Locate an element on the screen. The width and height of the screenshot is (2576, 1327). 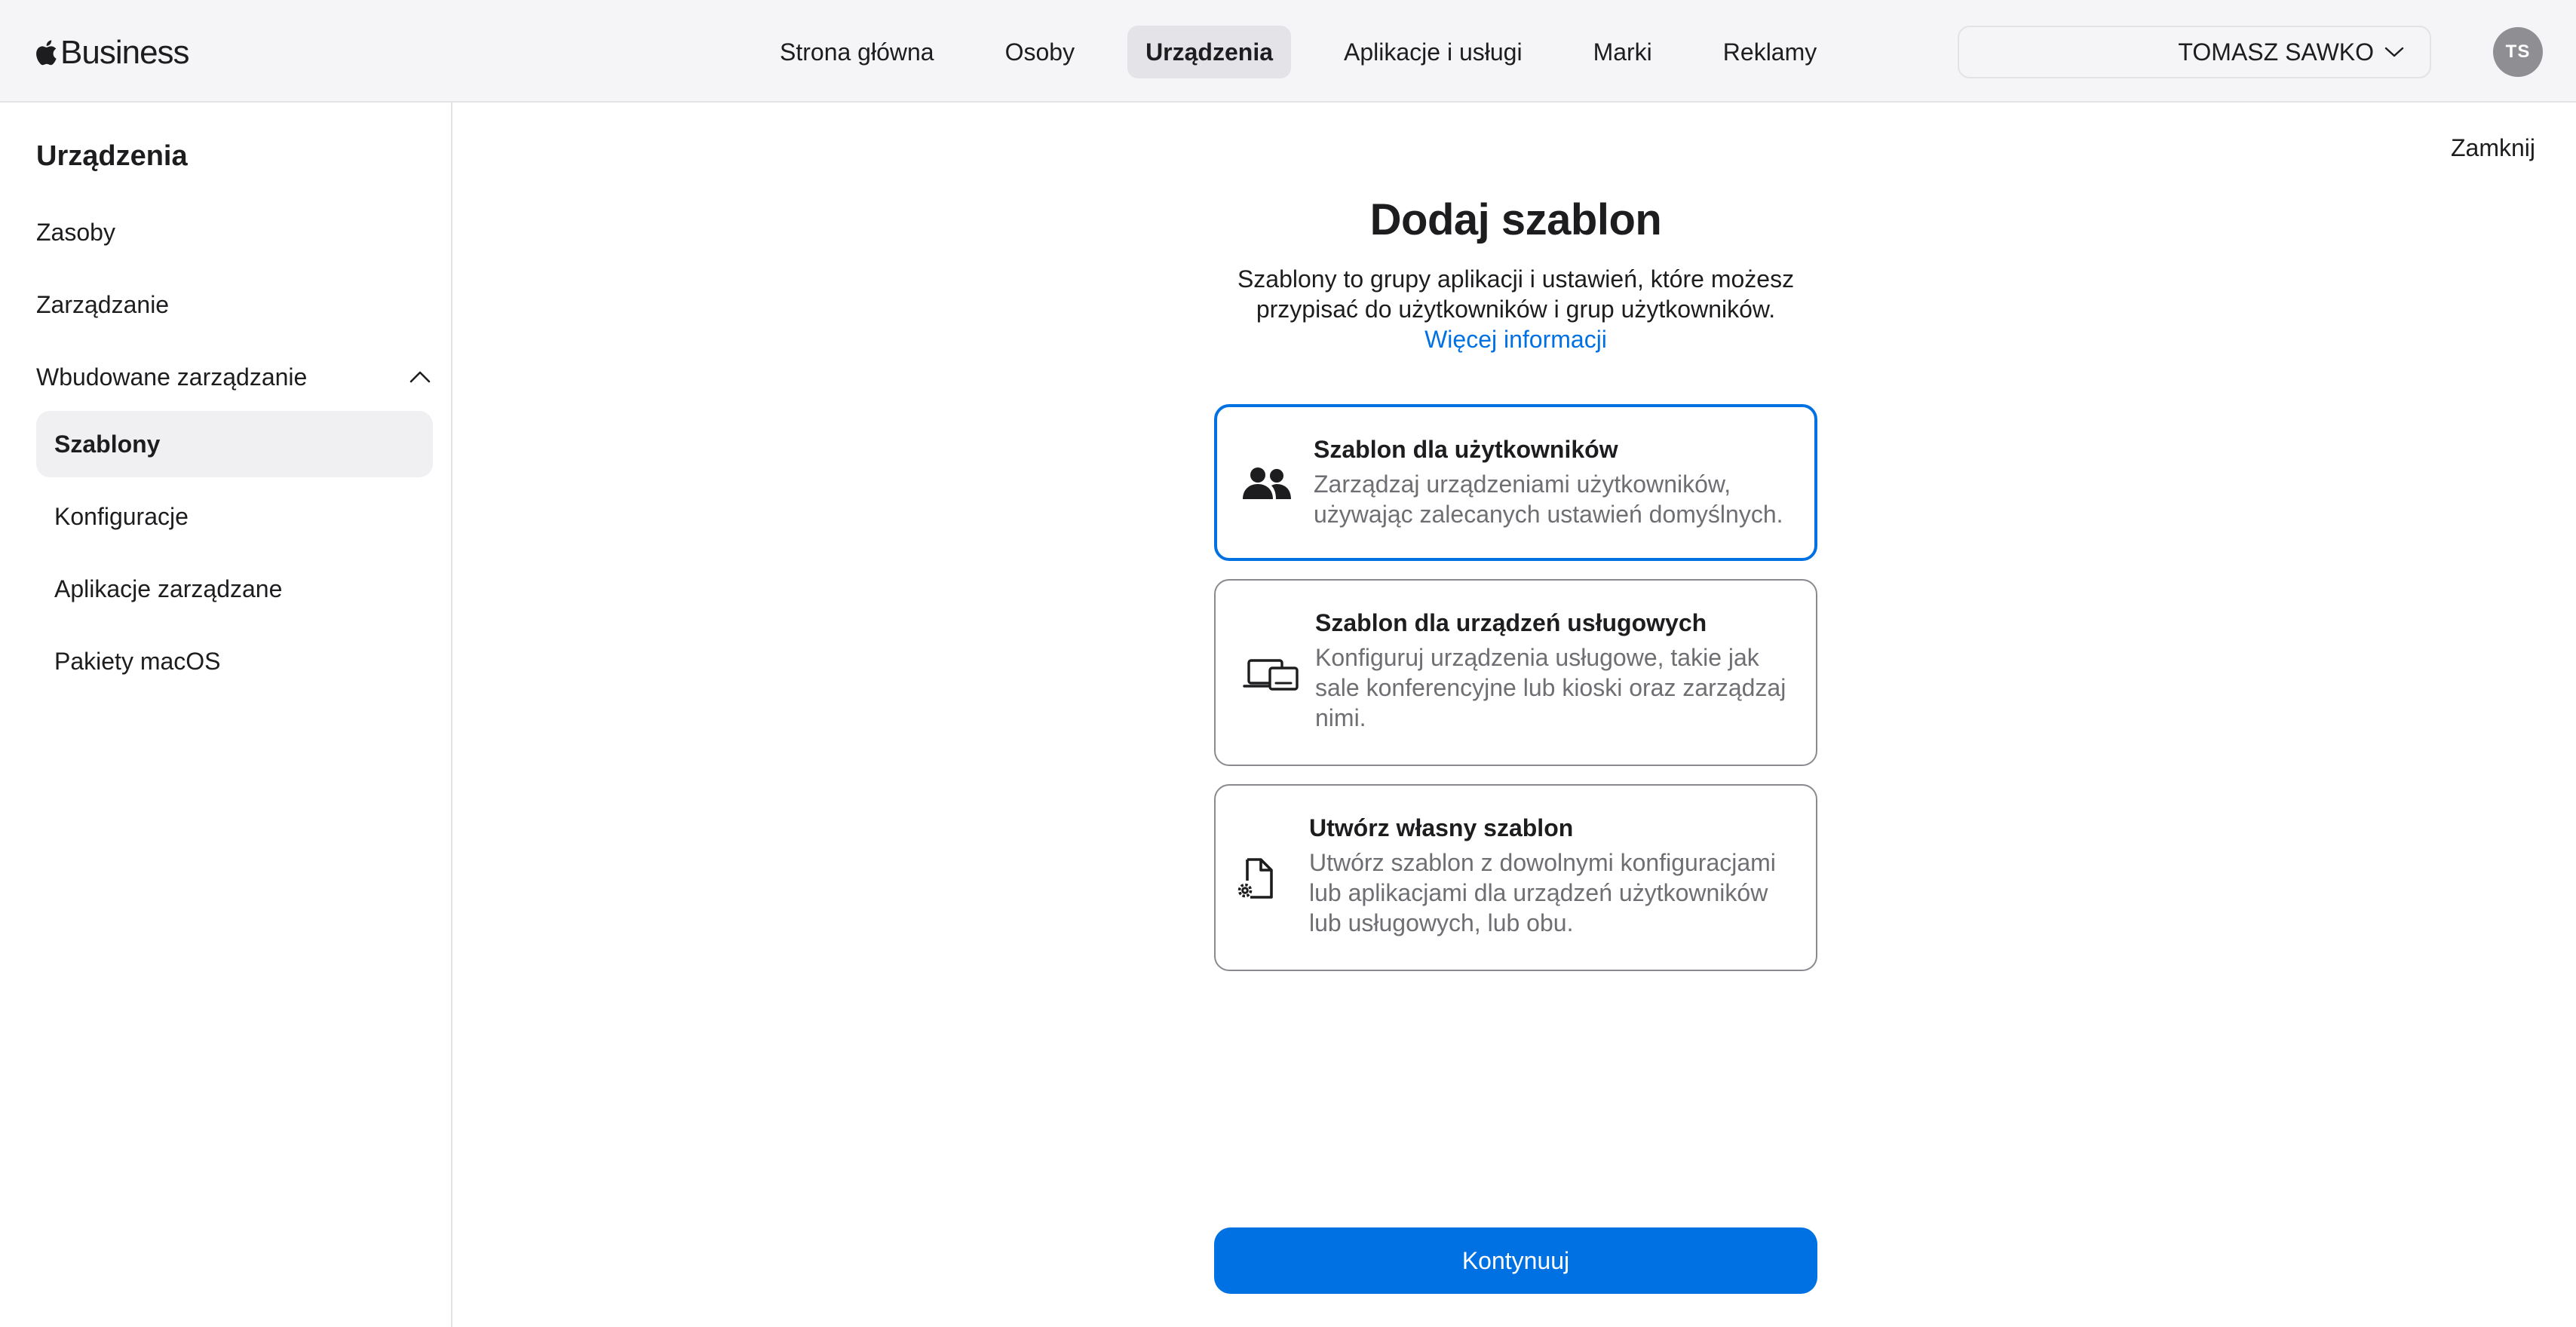
sidebar-item-label: Konfiguracje is located at coordinates (121, 516).